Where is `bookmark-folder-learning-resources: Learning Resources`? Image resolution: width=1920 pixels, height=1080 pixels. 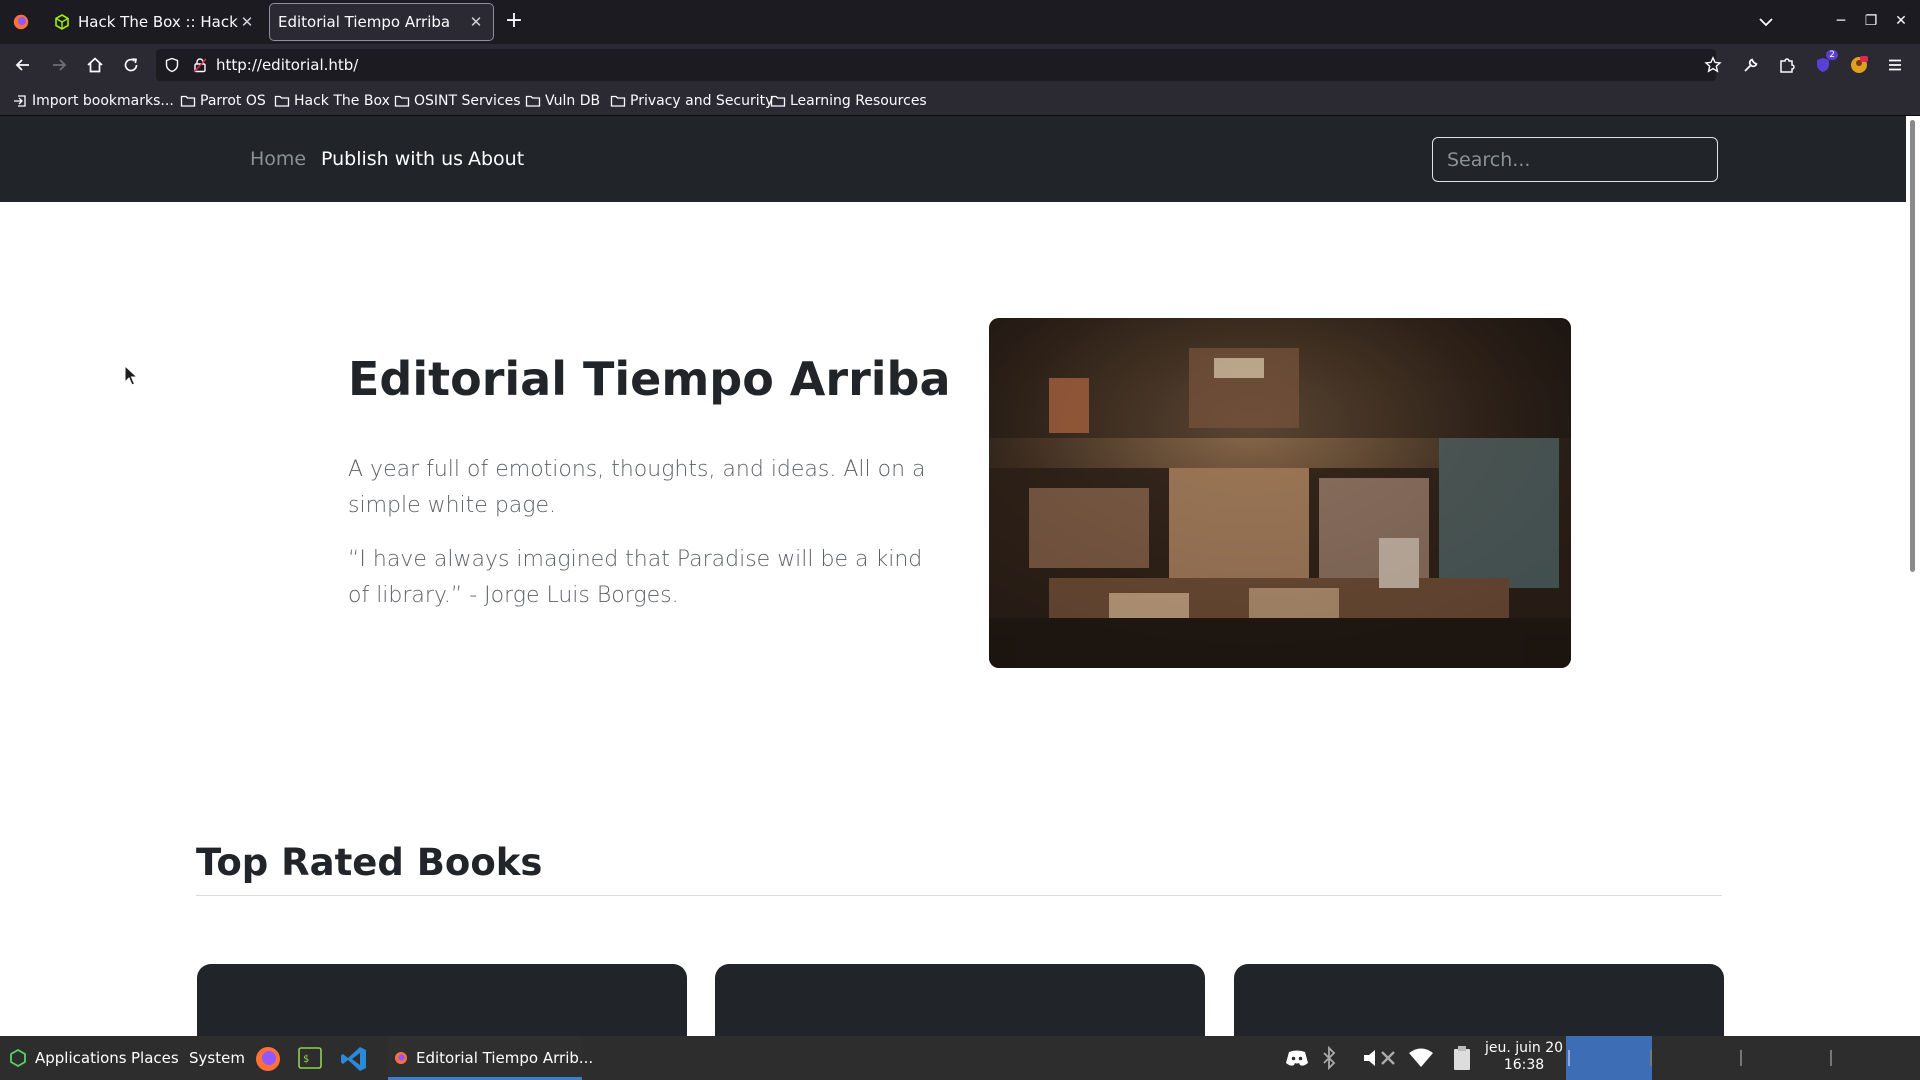
bookmark-folder-learning-resources: Learning Resources is located at coordinates (848, 101).